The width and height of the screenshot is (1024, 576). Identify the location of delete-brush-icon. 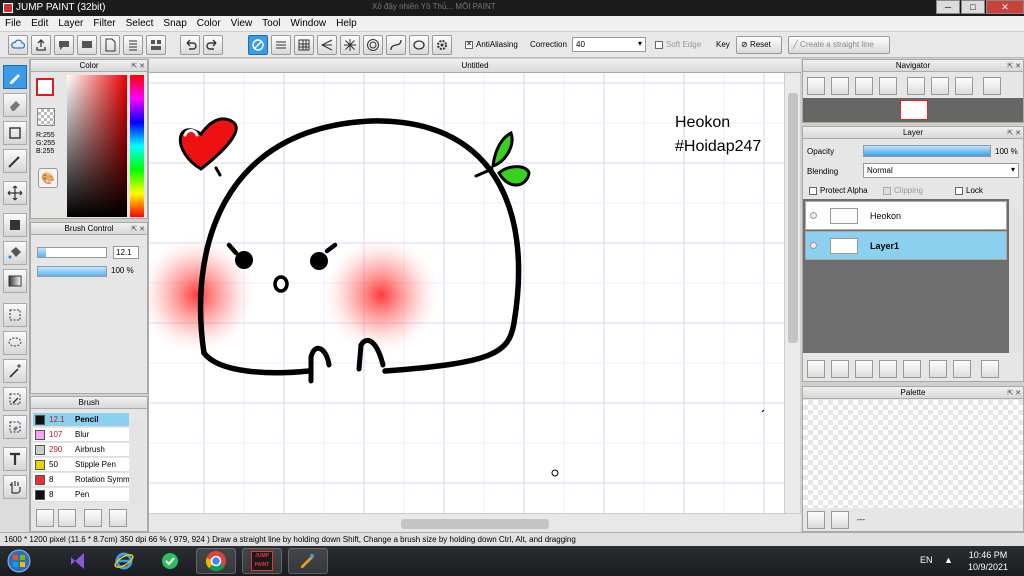
(118, 518).